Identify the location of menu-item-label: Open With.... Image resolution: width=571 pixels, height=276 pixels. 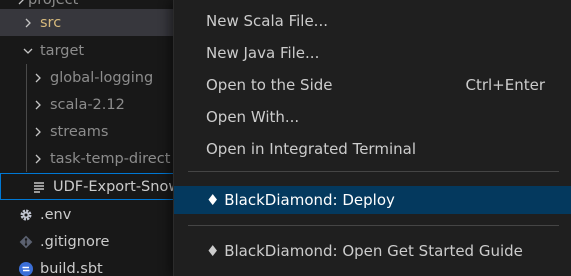
(253, 117).